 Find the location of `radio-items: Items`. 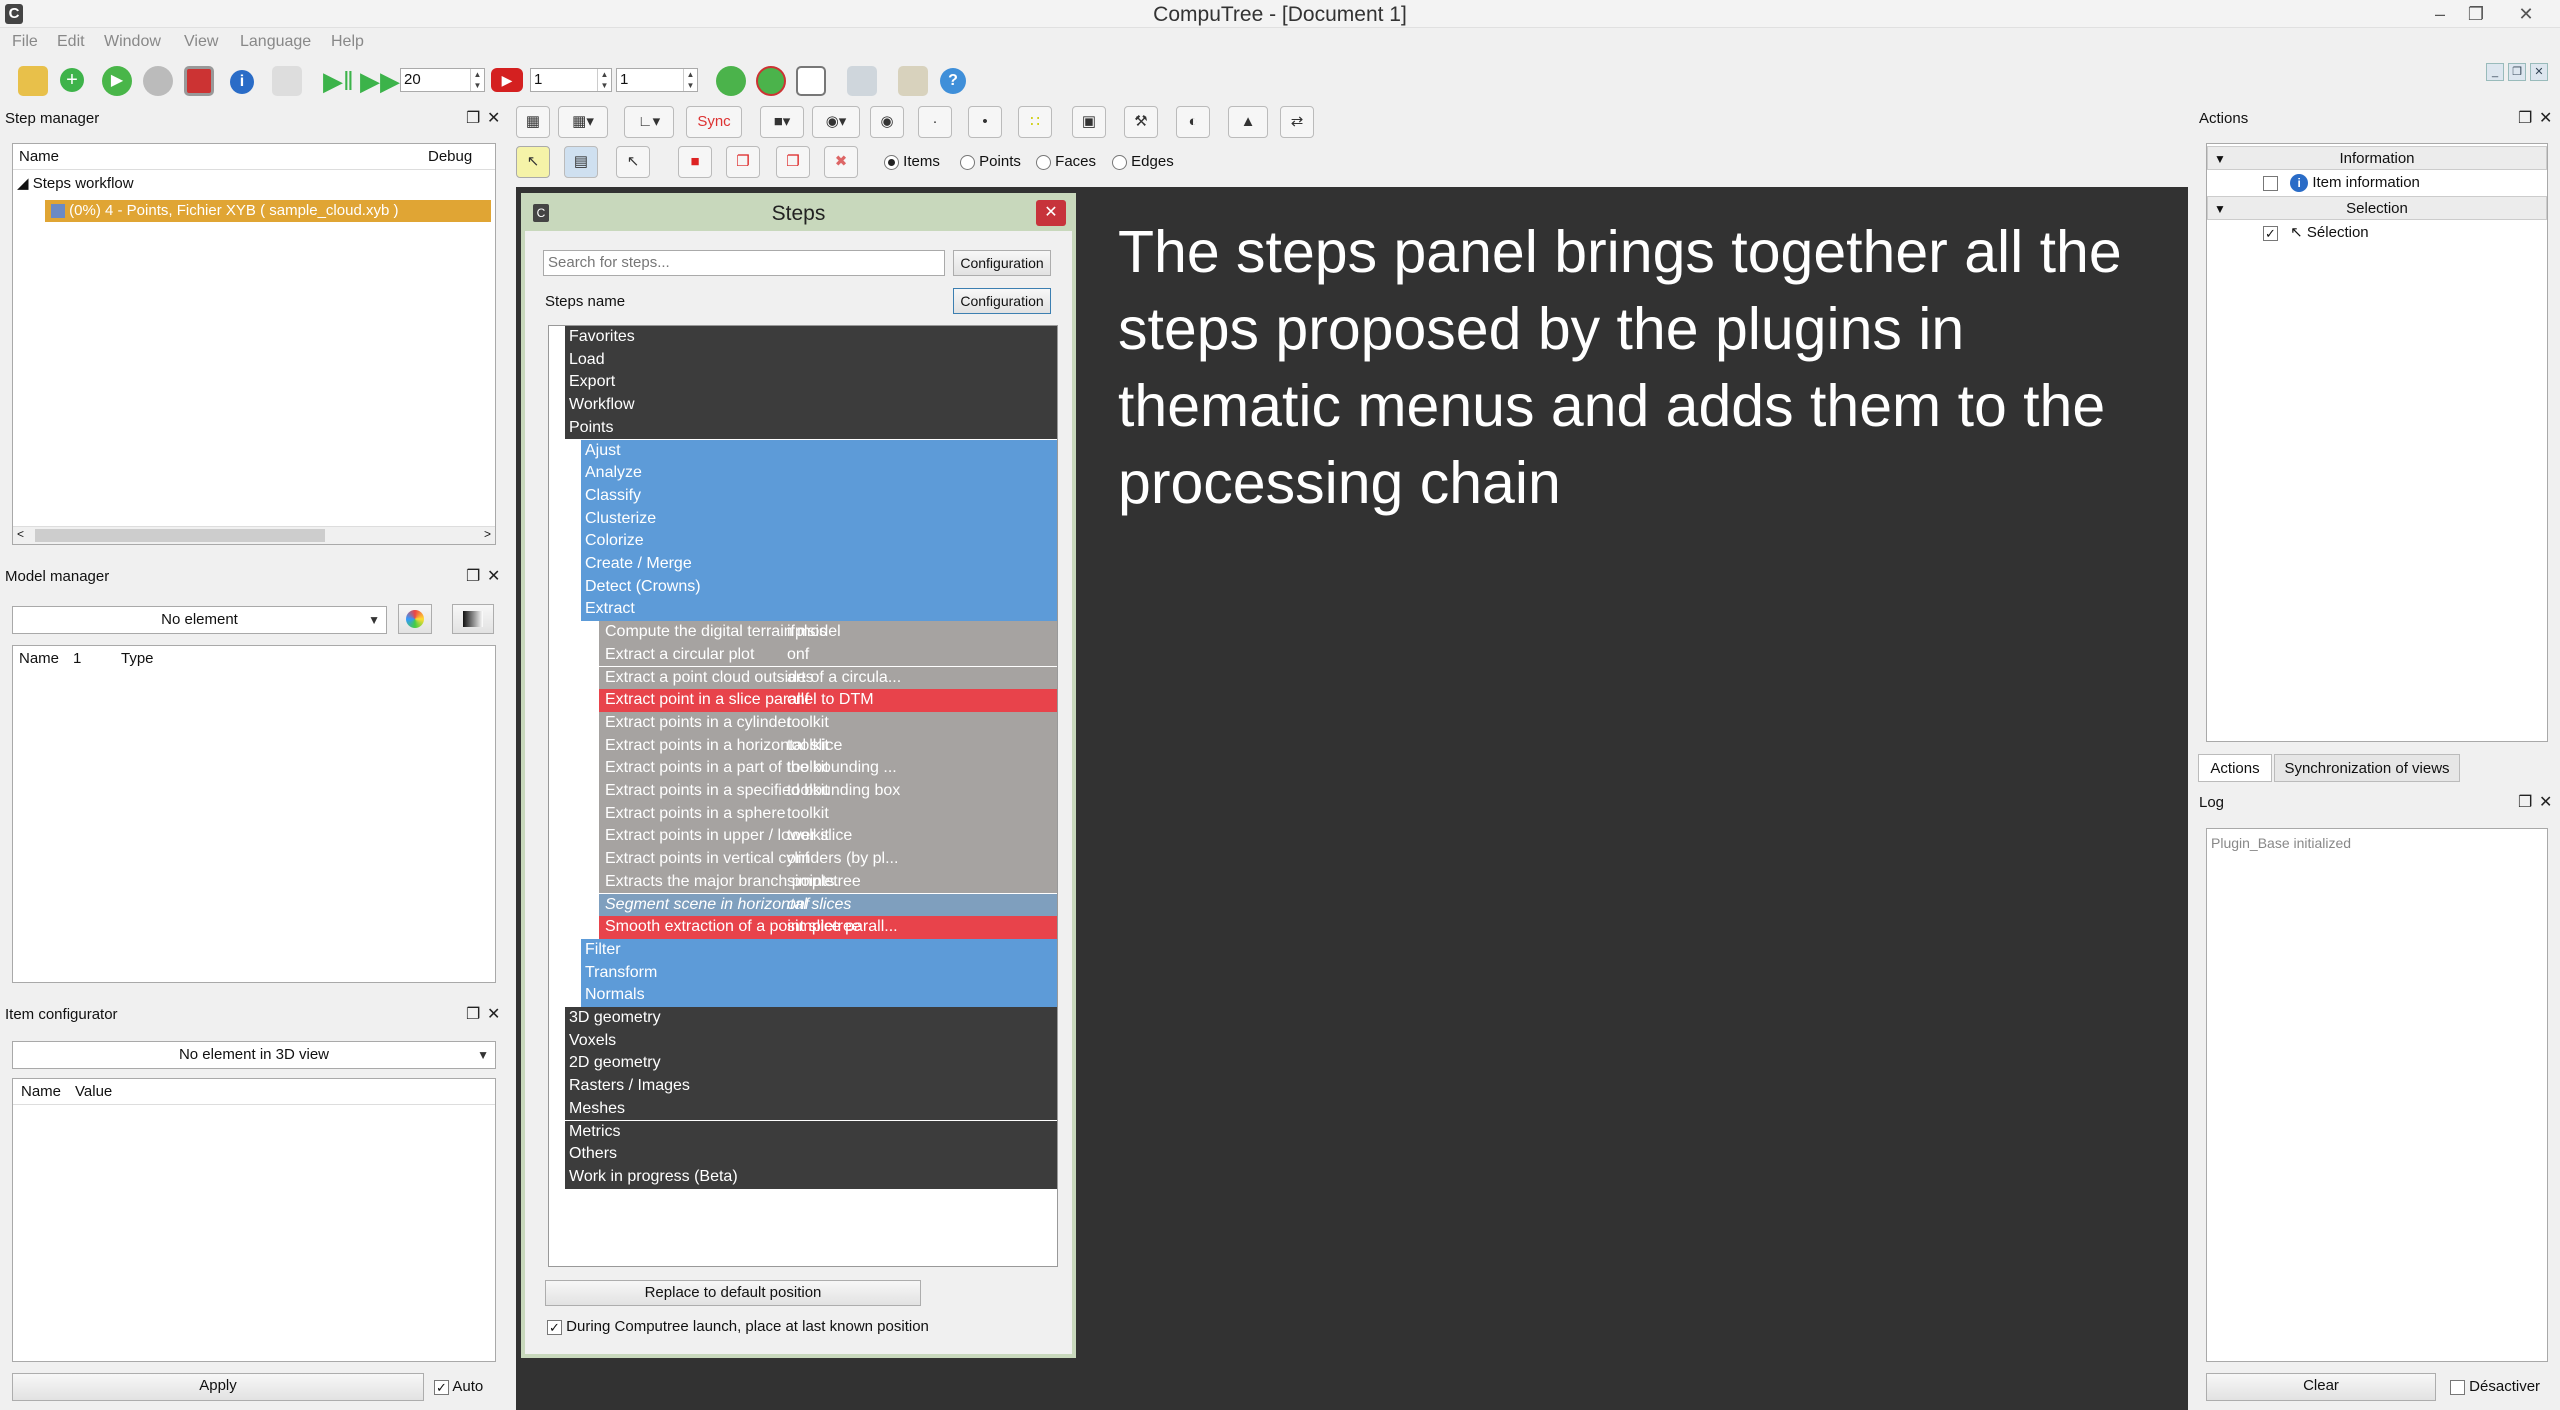

radio-items: Items is located at coordinates (912, 161).